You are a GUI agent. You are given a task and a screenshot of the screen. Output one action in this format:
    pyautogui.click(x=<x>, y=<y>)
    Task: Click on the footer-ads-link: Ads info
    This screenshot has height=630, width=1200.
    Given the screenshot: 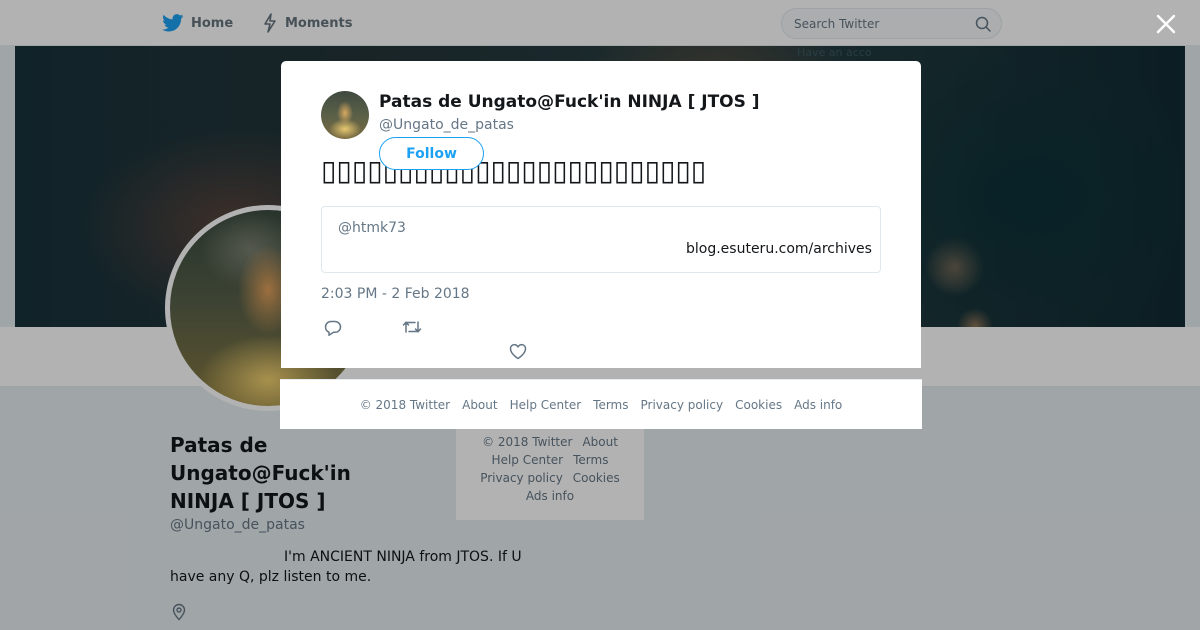 What is the action you would take?
    pyautogui.click(x=818, y=405)
    